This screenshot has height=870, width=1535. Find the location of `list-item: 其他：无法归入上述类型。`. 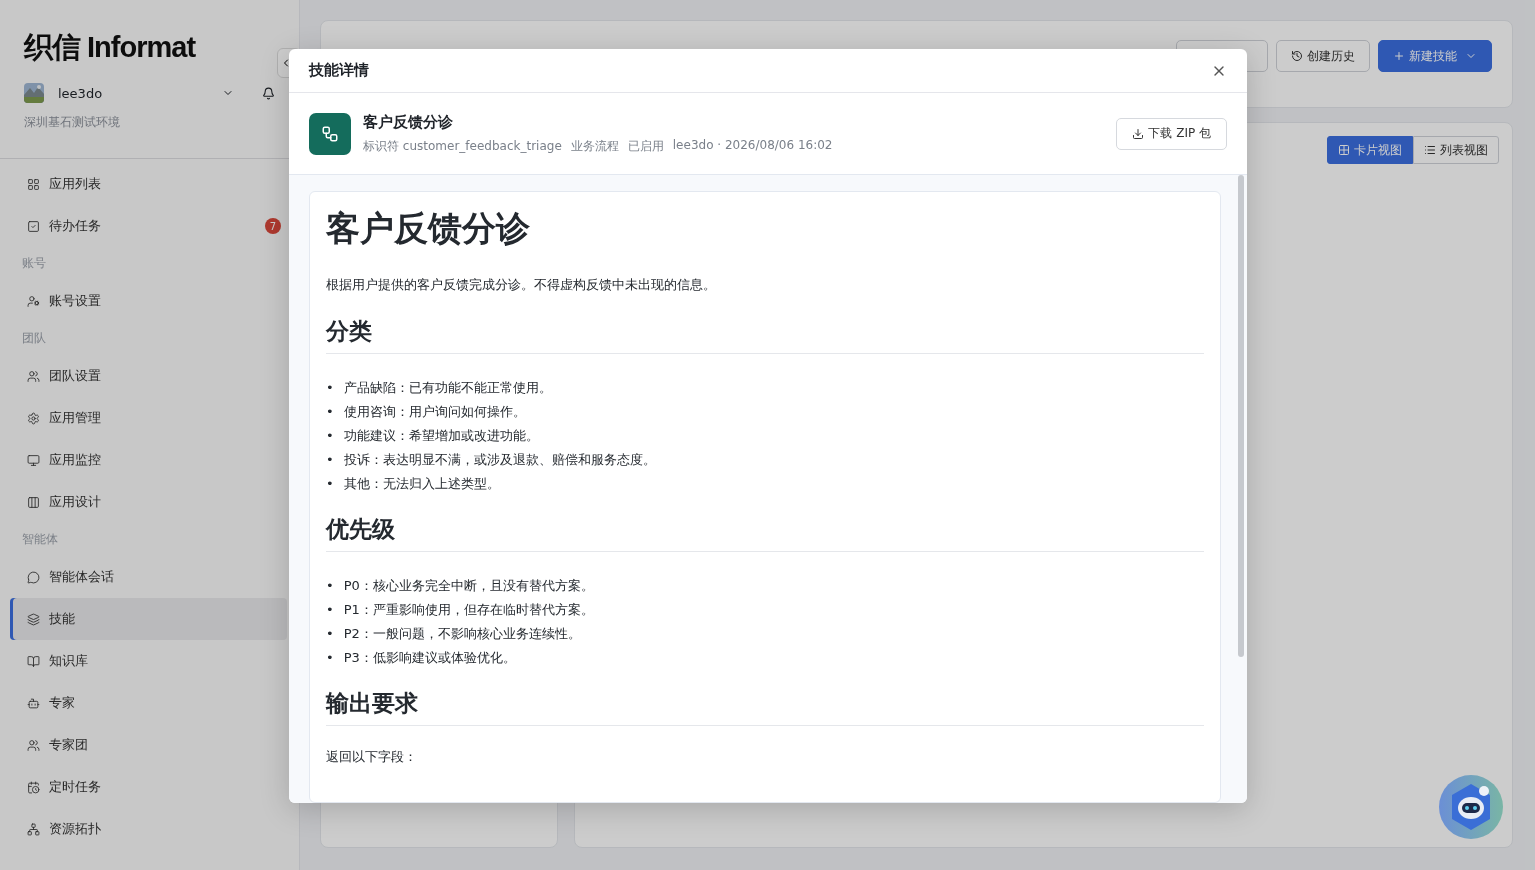

list-item: 其他：无法归入上述类型。 is located at coordinates (421, 484).